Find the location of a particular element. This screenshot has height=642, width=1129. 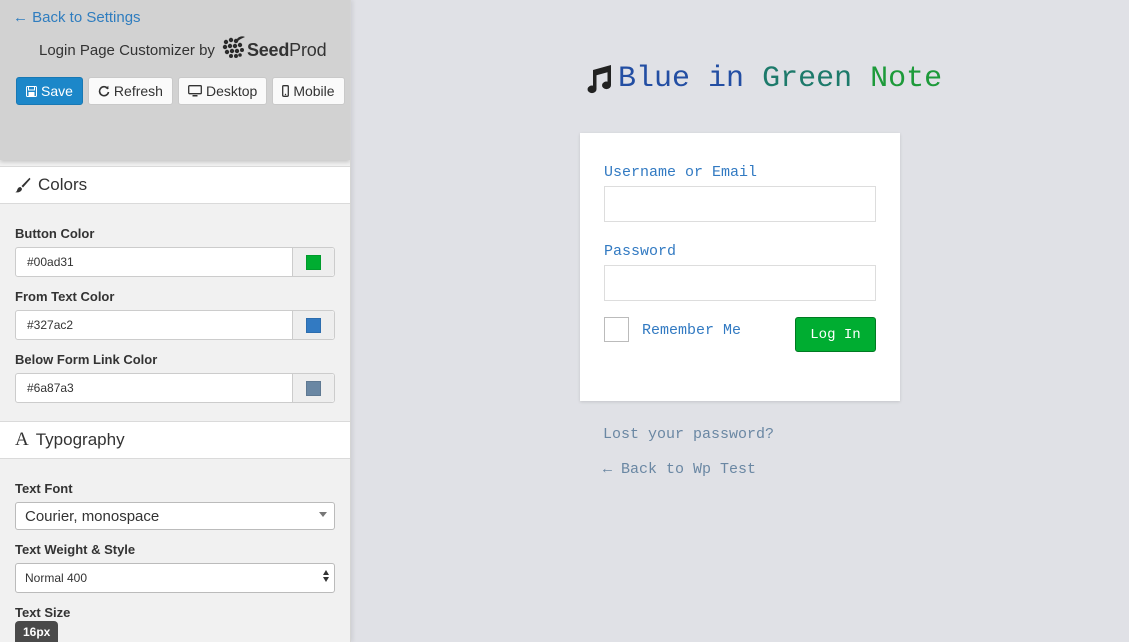

form-text-color-swatch is located at coordinates (313, 325).